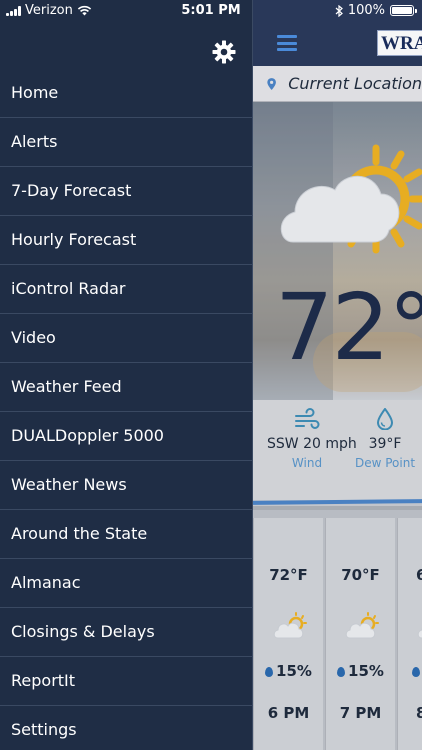 This screenshot has height=750, width=422. I want to click on menu-item-hourly-forecast: Hourly Forecast, so click(126, 240).